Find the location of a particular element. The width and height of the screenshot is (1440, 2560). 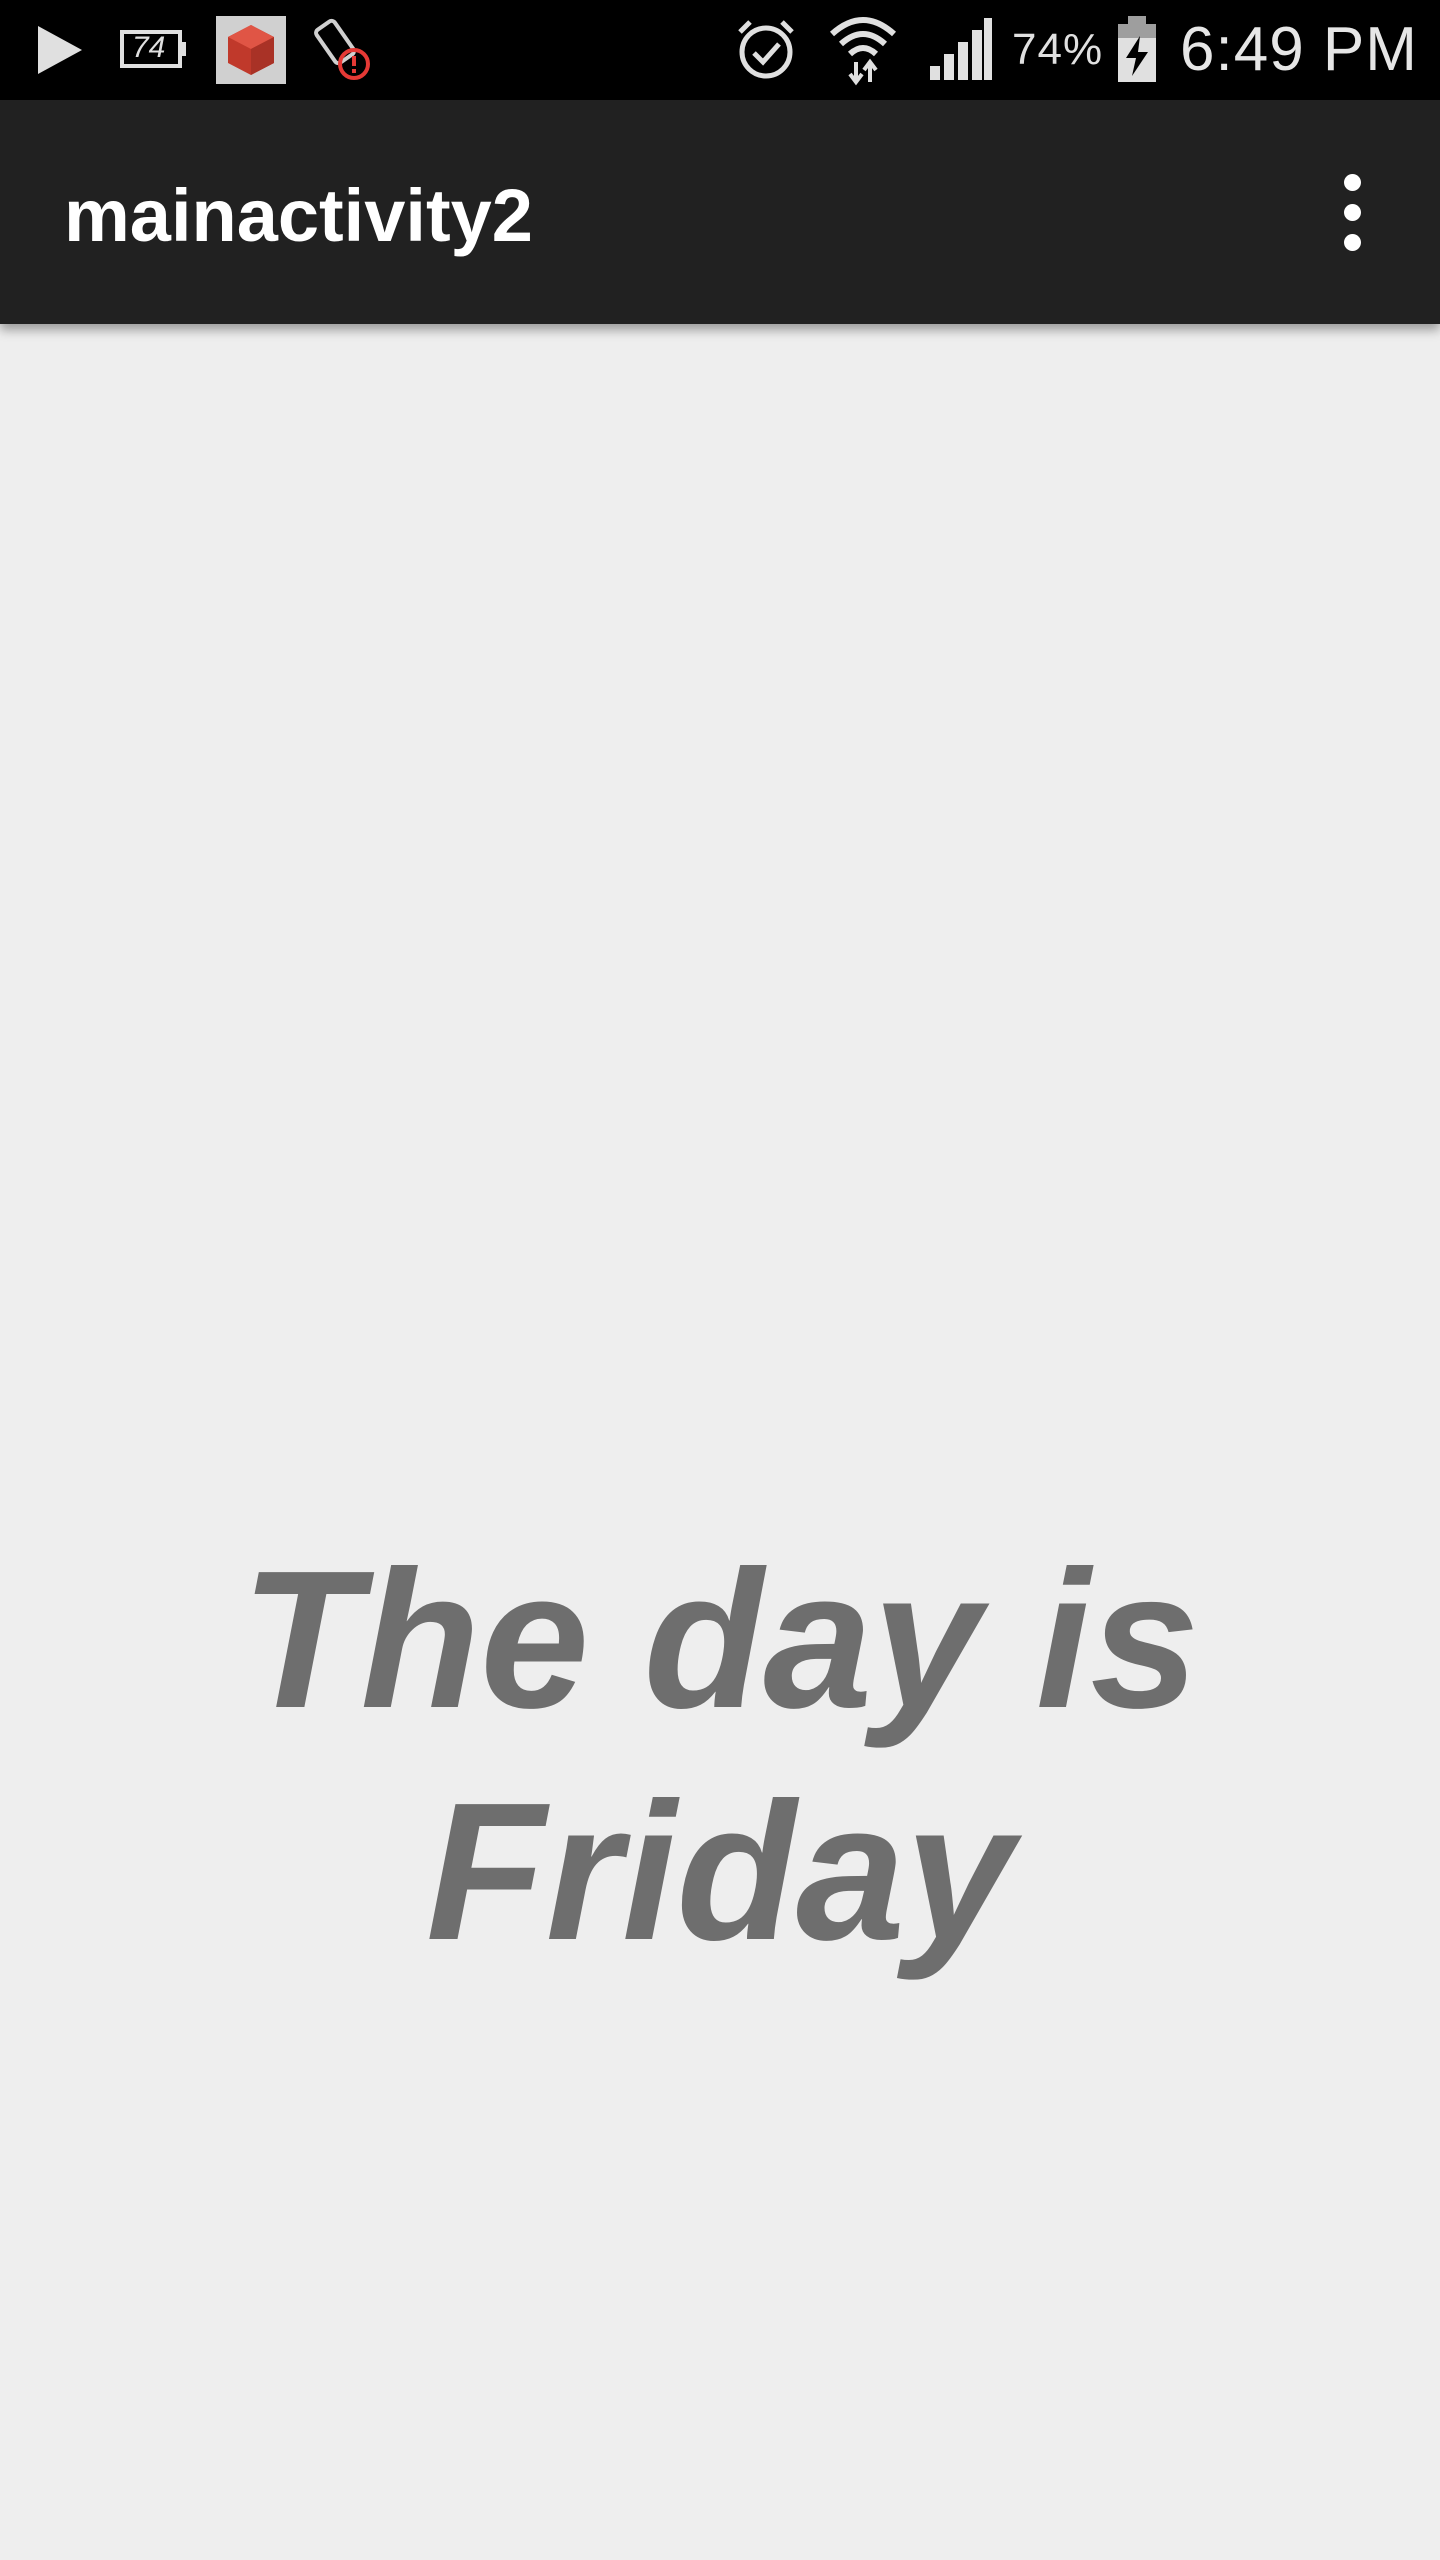

battery-74-label: 74 is located at coordinates (149, 47).